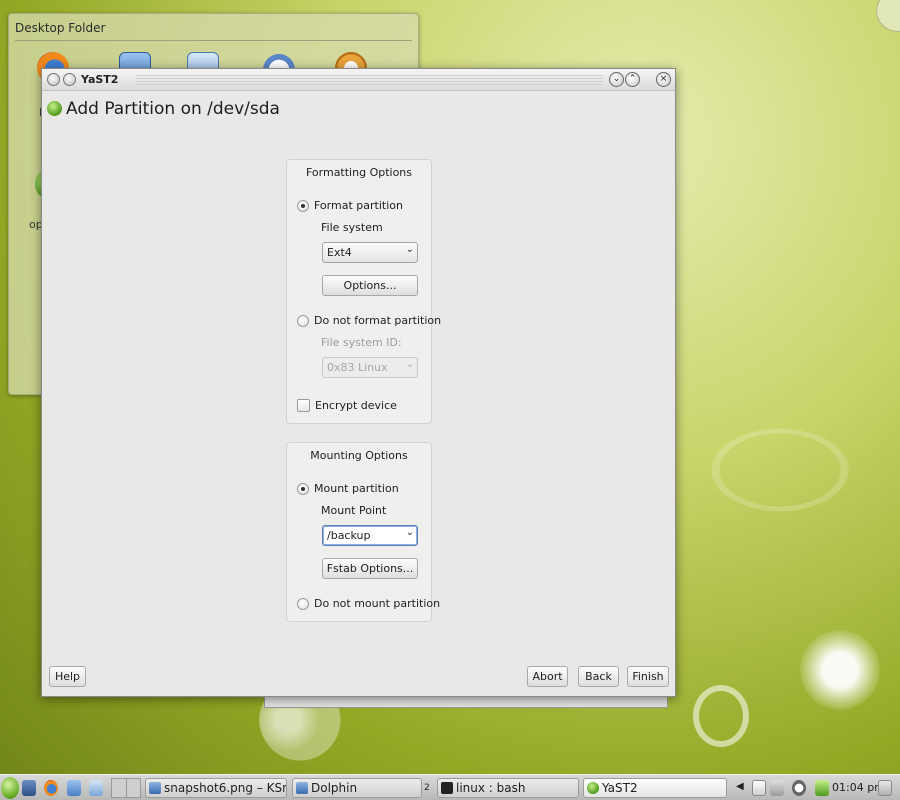 The height and width of the screenshot is (800, 900). I want to click on format-partition-label: Format partition, so click(358, 205).